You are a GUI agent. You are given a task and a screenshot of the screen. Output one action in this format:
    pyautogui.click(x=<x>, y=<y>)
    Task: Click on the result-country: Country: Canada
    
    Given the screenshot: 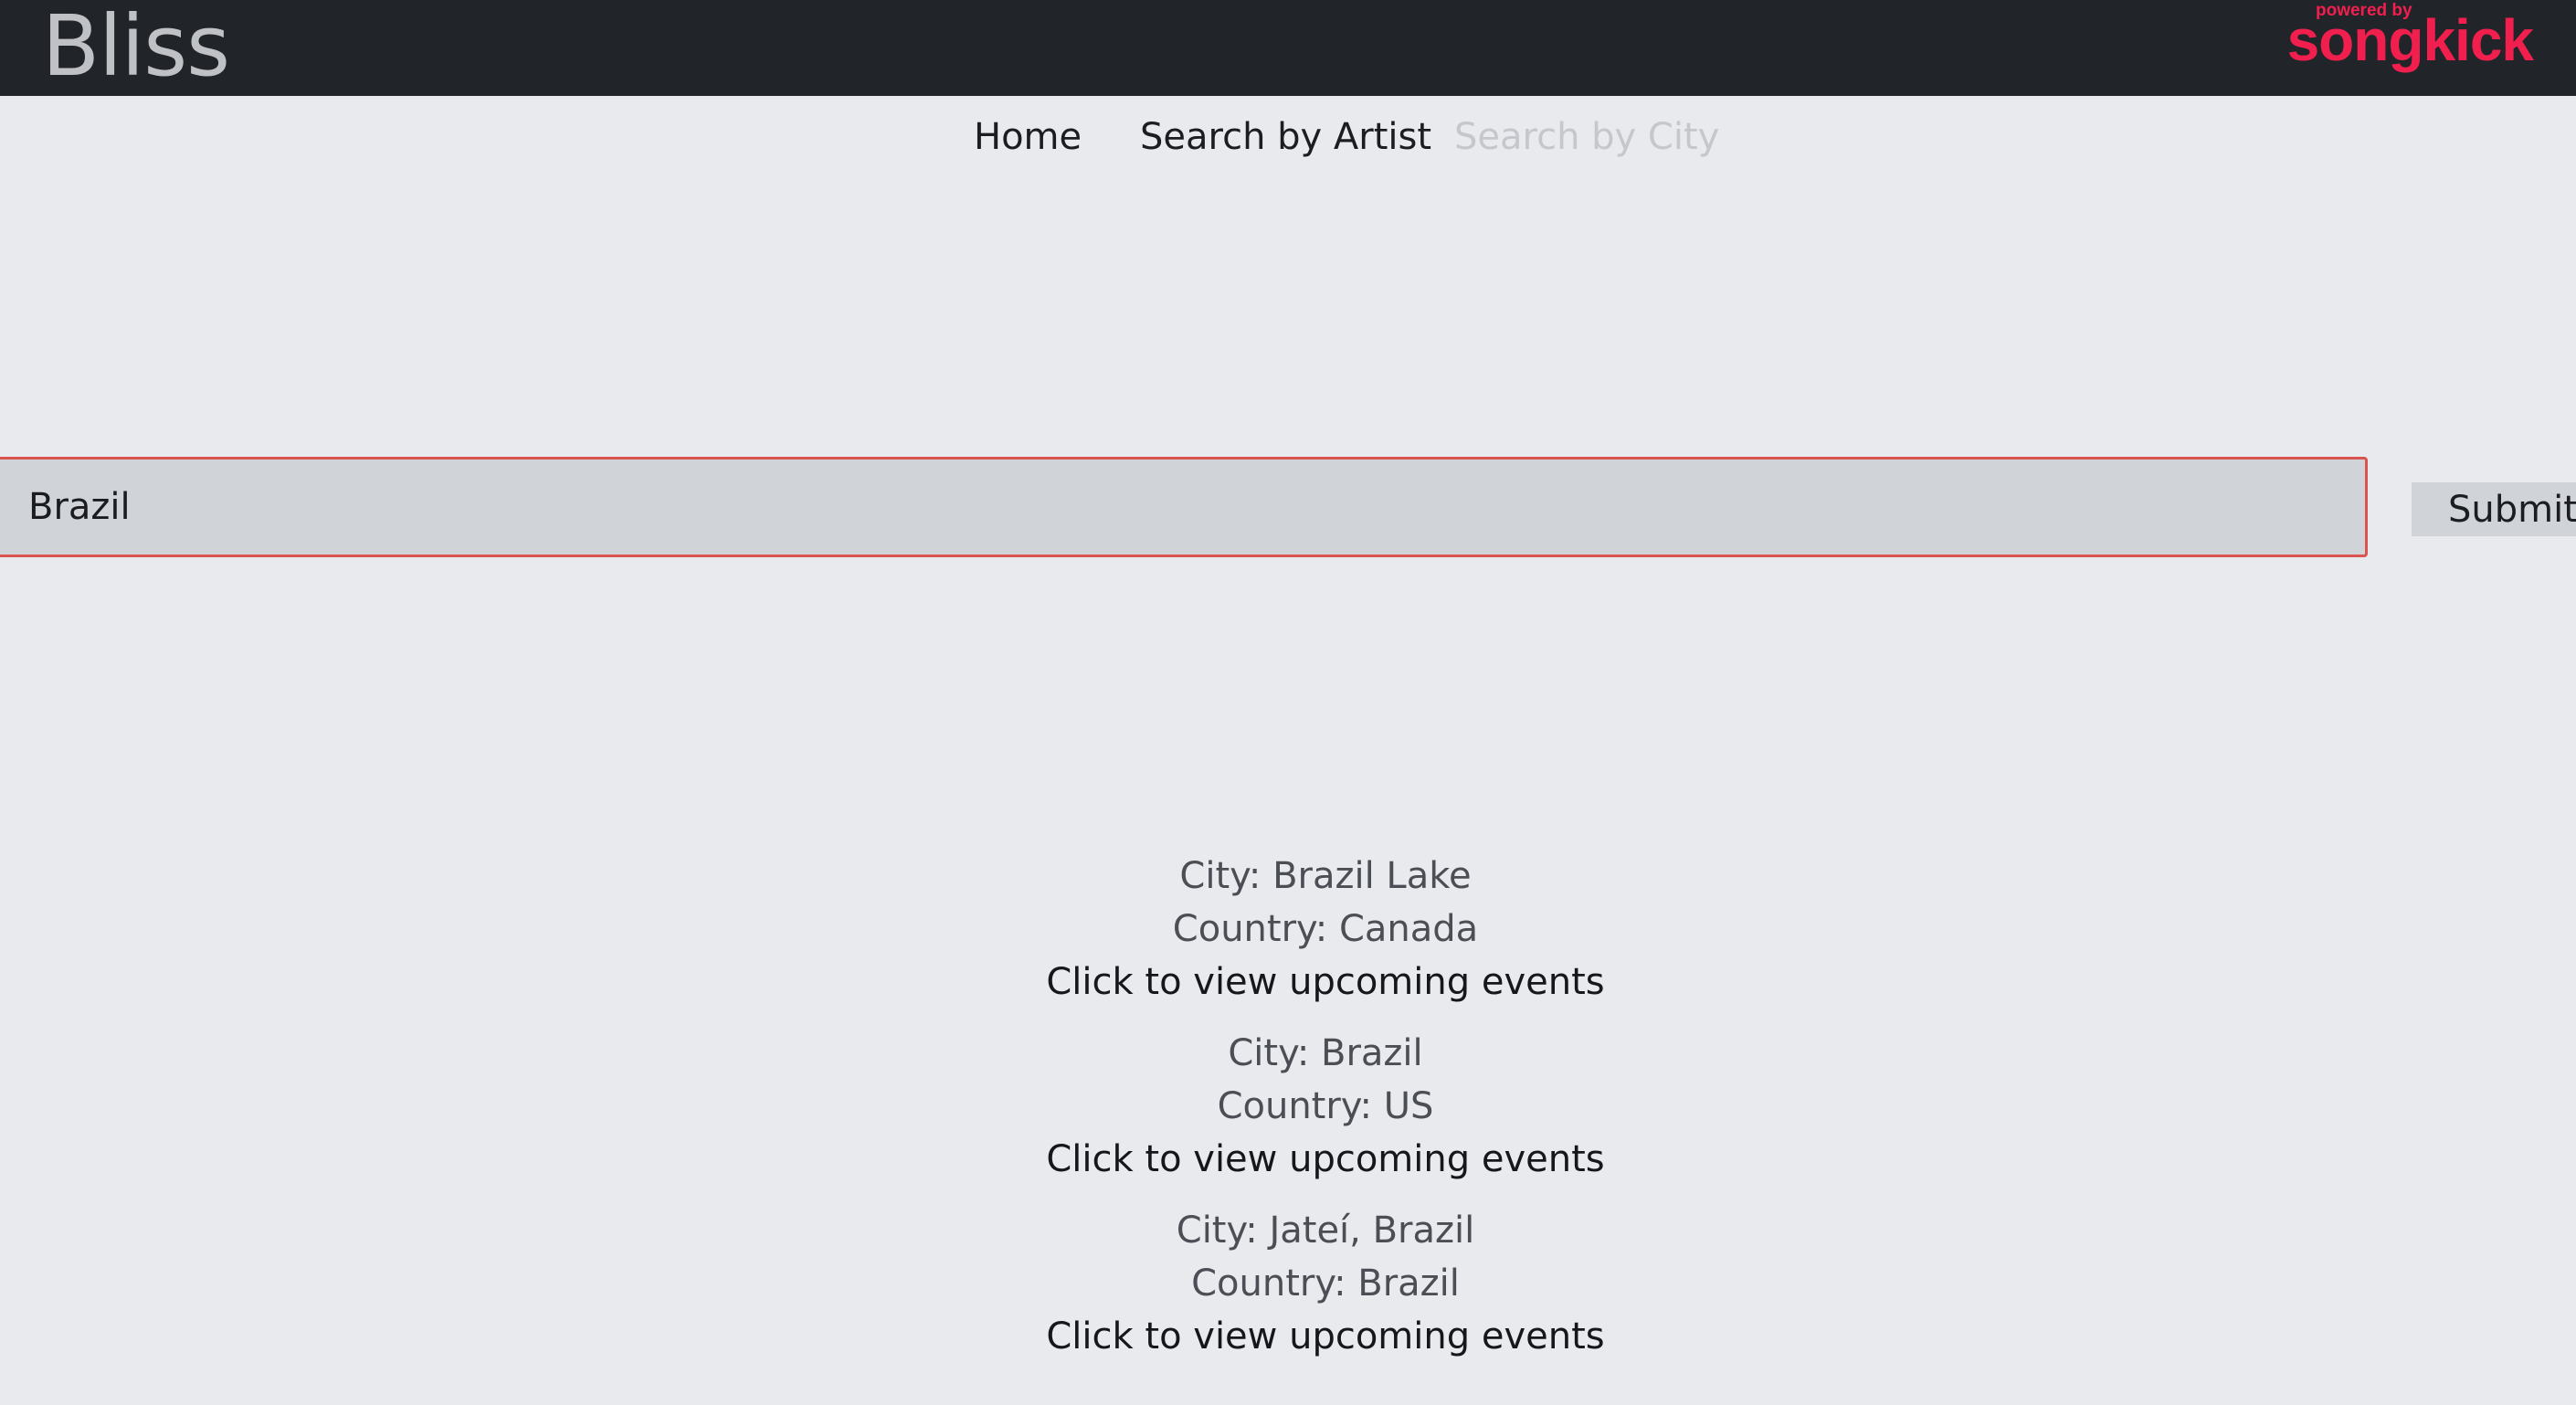 What is the action you would take?
    pyautogui.click(x=1325, y=929)
    